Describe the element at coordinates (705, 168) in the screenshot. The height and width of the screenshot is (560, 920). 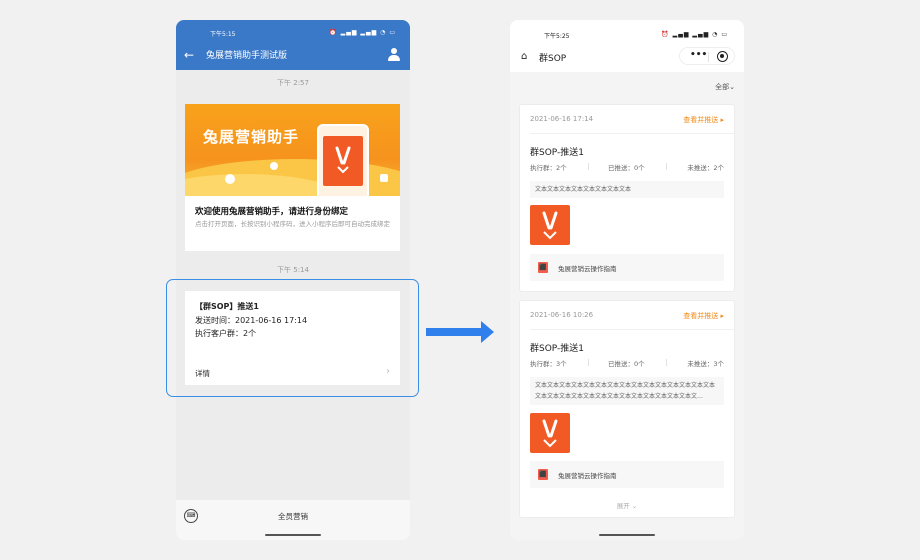
I see `unpushed-count: 未推送：2个` at that location.